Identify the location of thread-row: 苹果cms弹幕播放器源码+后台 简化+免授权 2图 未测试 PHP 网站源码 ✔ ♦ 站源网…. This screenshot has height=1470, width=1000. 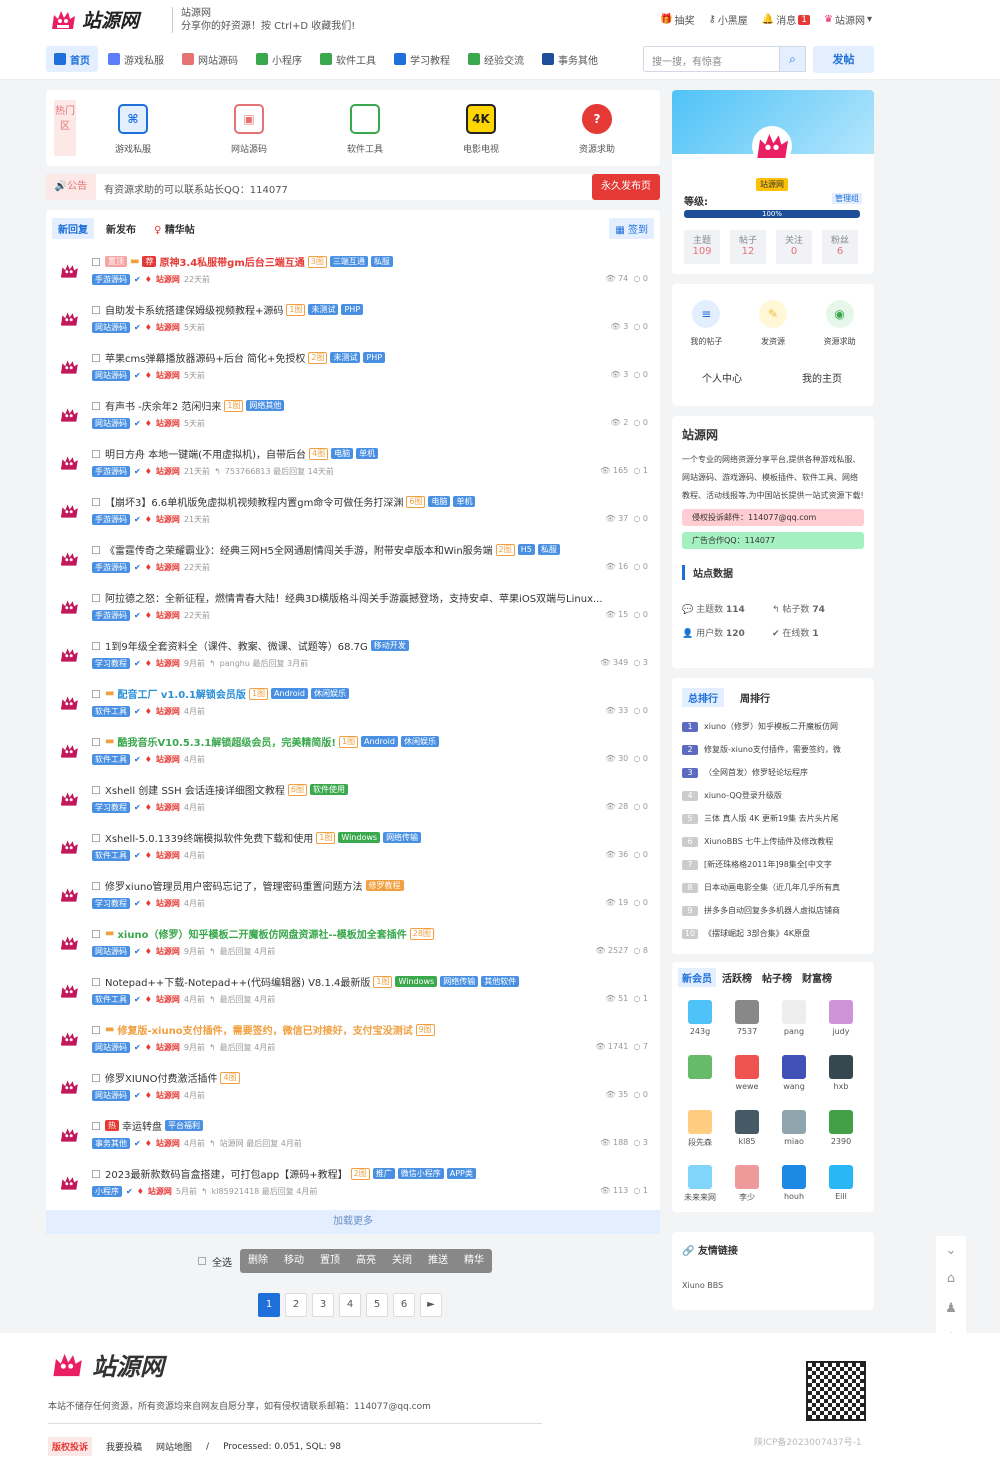
(353, 368).